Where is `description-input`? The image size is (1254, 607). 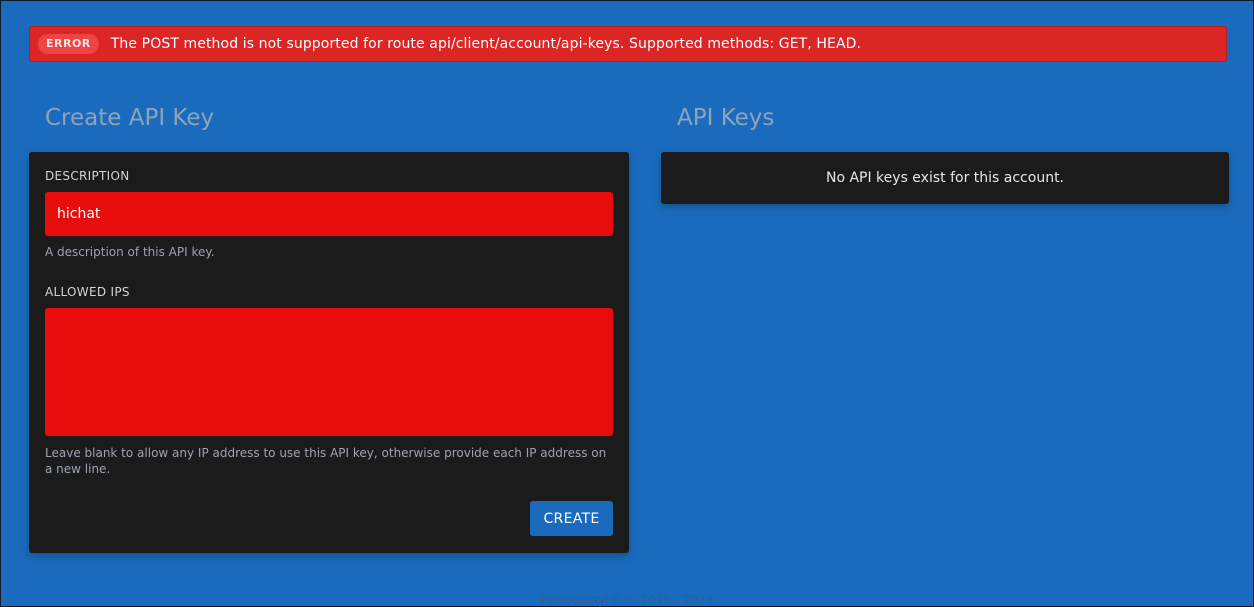 description-input is located at coordinates (329, 214).